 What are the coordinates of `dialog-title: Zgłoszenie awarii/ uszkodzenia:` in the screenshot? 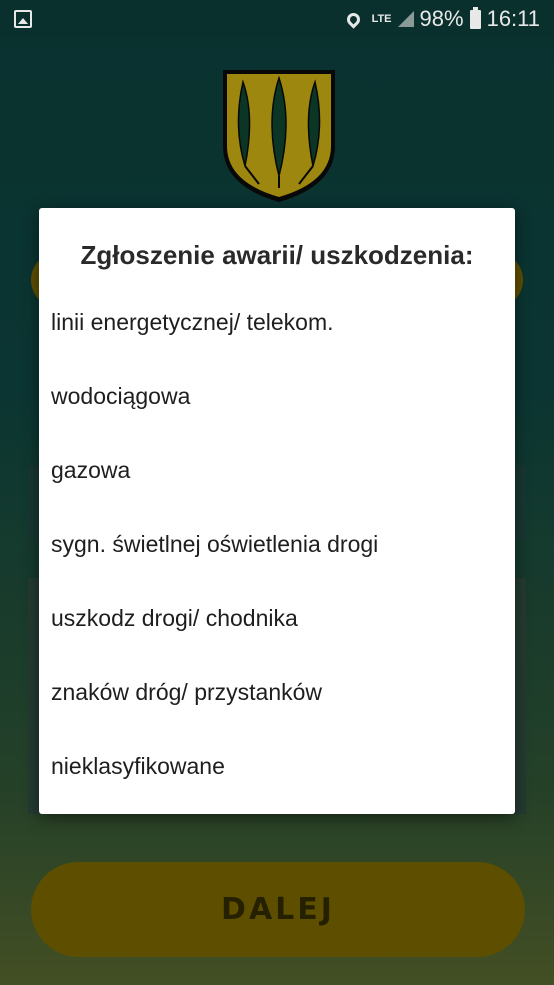 It's located at (277, 255).